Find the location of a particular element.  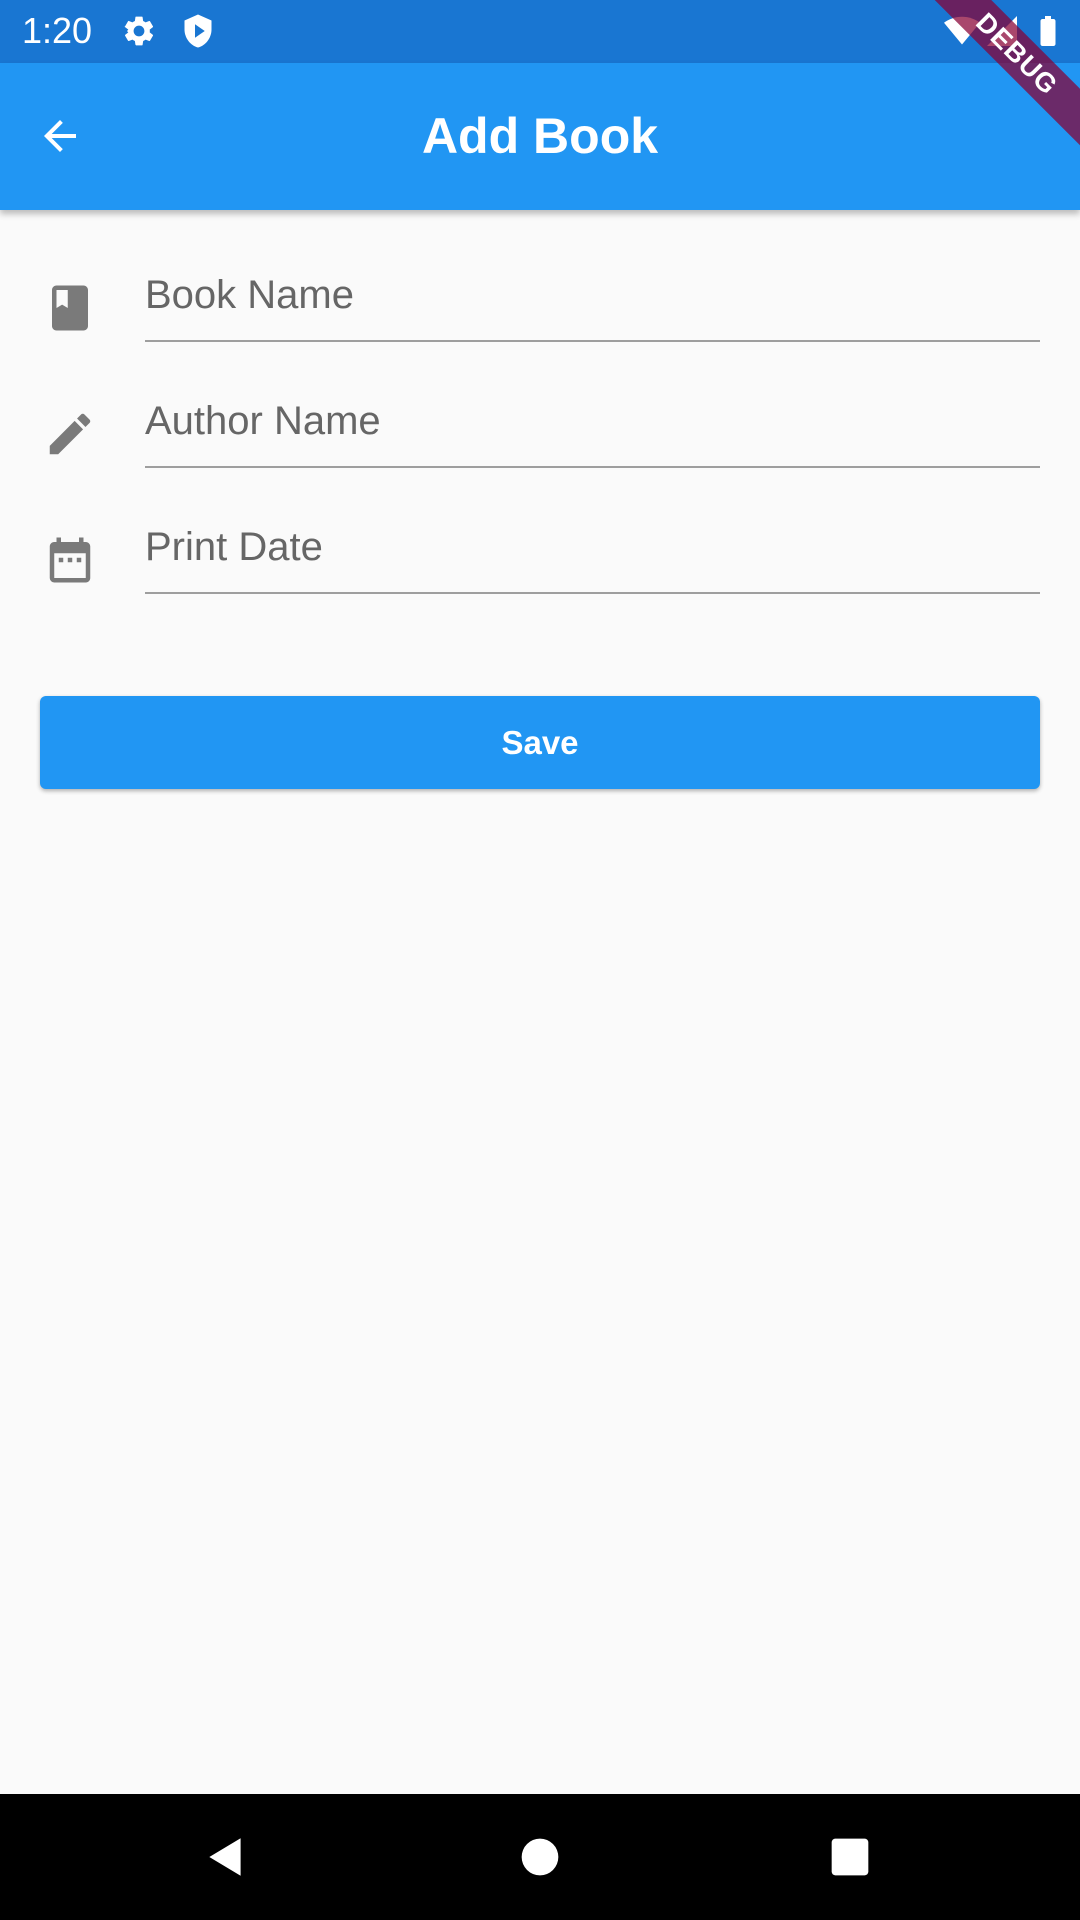

back-triangle-icon is located at coordinates (225, 1857).